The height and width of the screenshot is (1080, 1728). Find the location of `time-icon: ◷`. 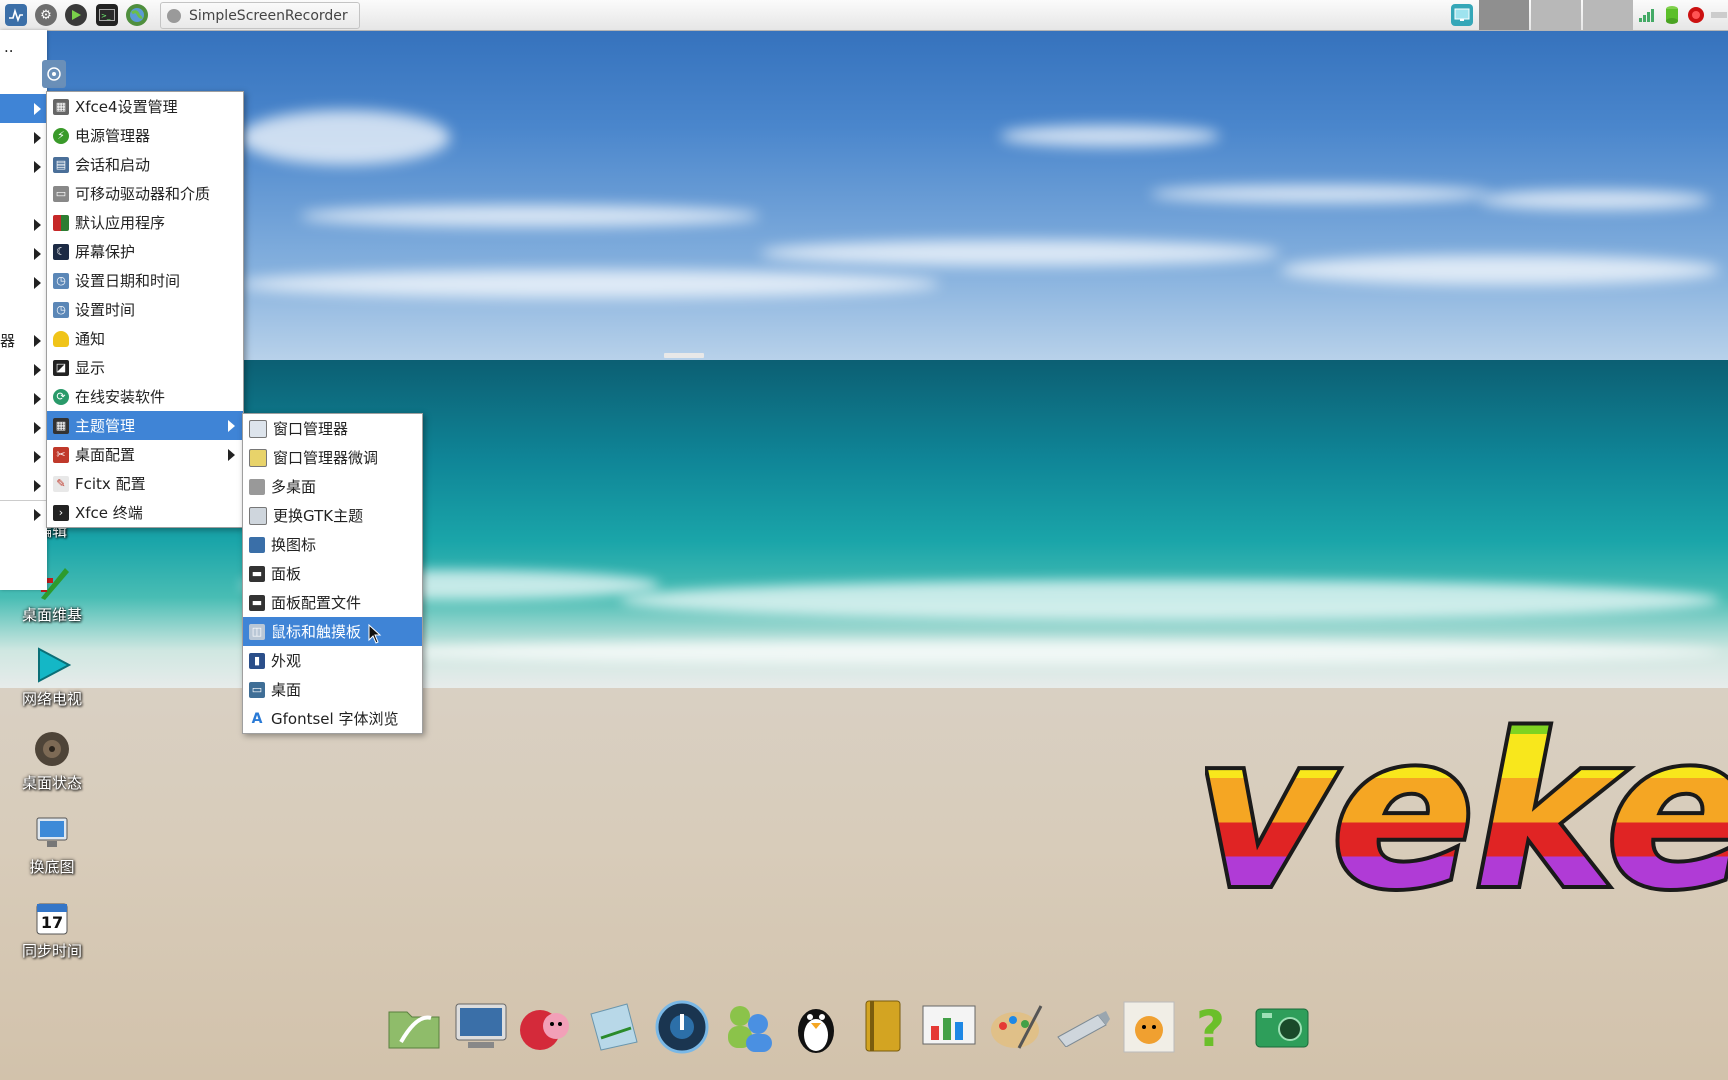

time-icon: ◷ is located at coordinates (61, 309).